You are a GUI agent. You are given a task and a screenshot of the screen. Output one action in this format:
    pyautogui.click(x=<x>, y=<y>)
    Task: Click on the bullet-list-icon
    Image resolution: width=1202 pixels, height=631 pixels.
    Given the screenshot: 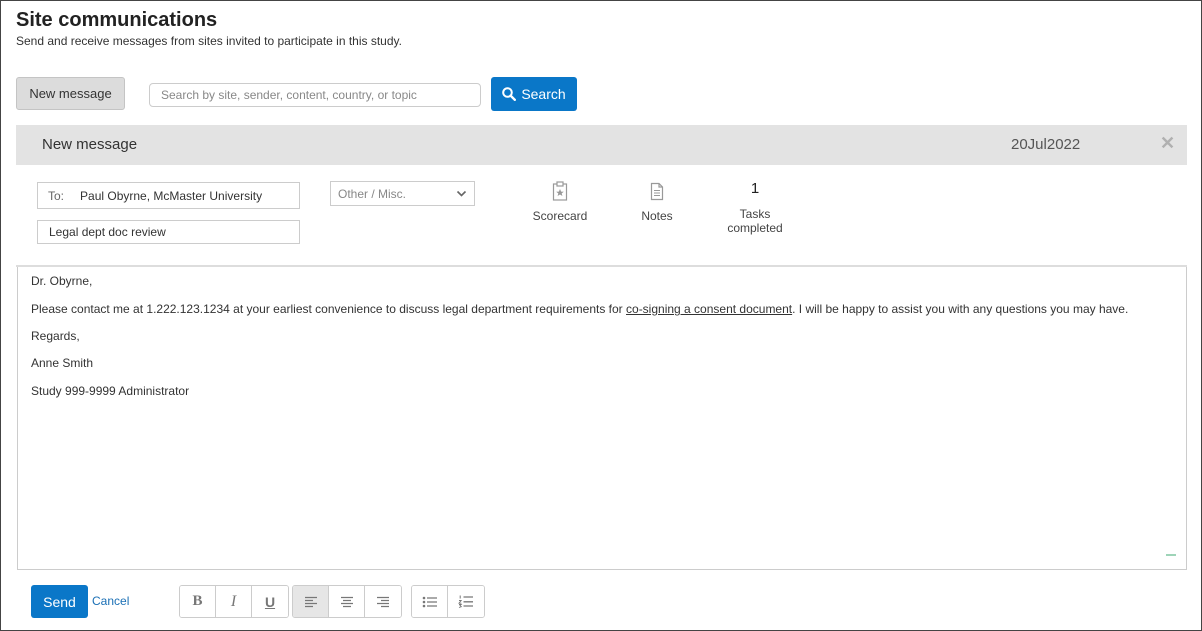 What is the action you would take?
    pyautogui.click(x=429, y=601)
    